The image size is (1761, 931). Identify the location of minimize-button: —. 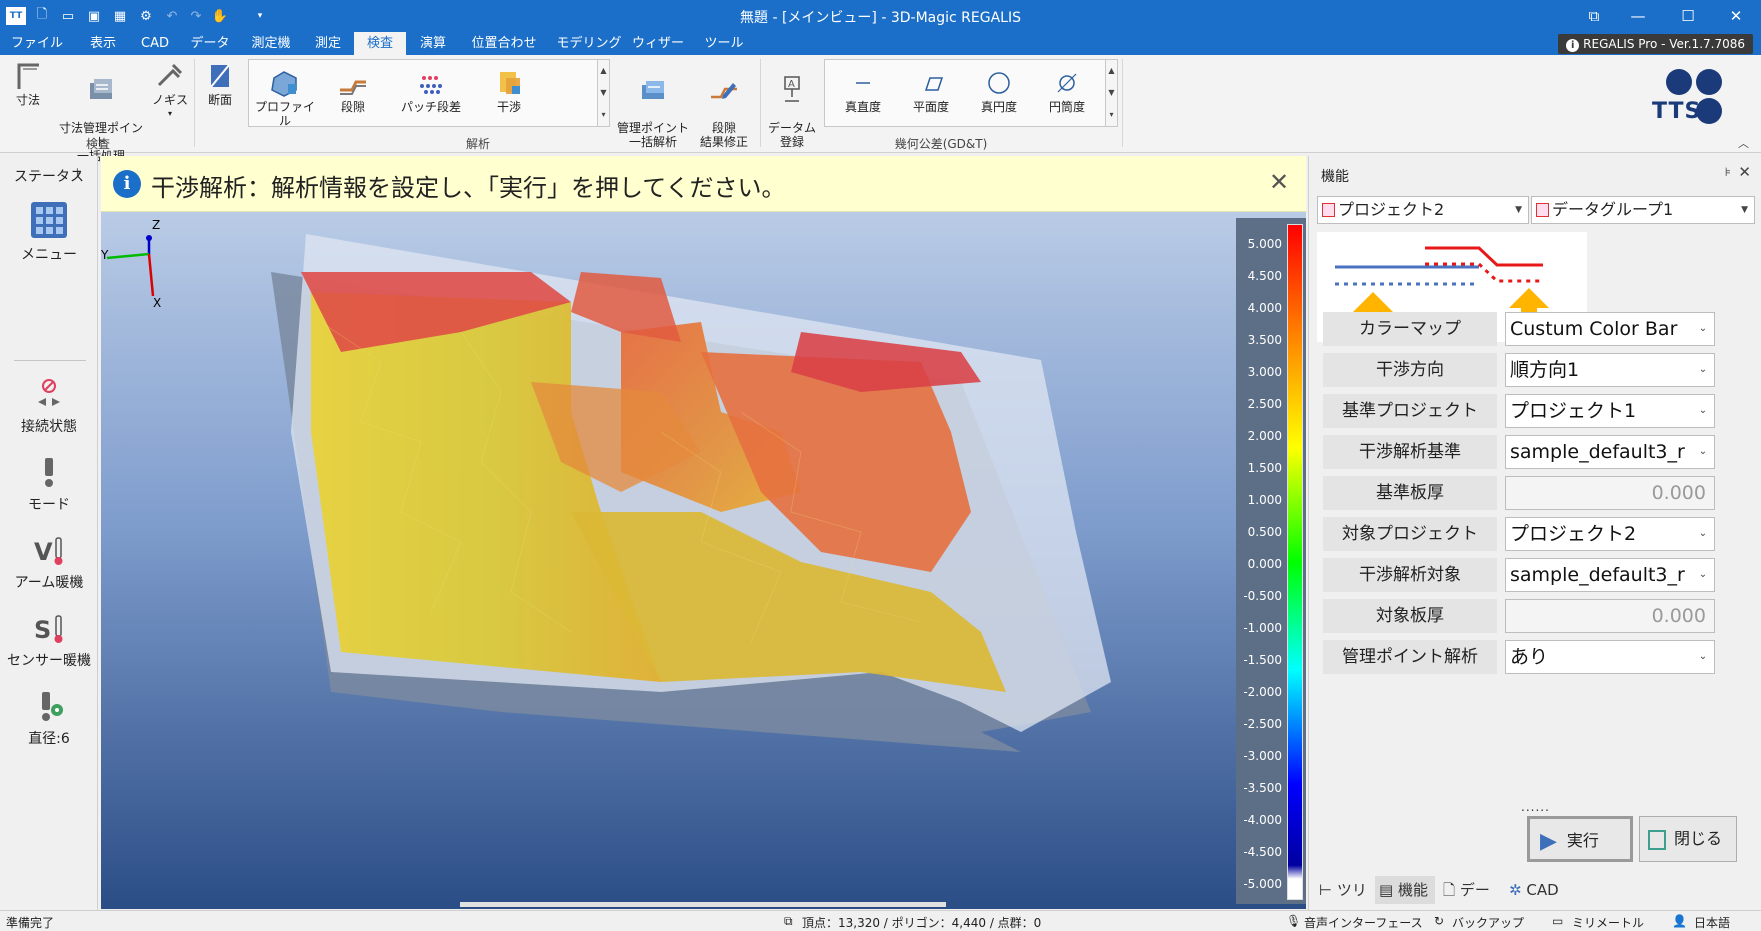
(1638, 16).